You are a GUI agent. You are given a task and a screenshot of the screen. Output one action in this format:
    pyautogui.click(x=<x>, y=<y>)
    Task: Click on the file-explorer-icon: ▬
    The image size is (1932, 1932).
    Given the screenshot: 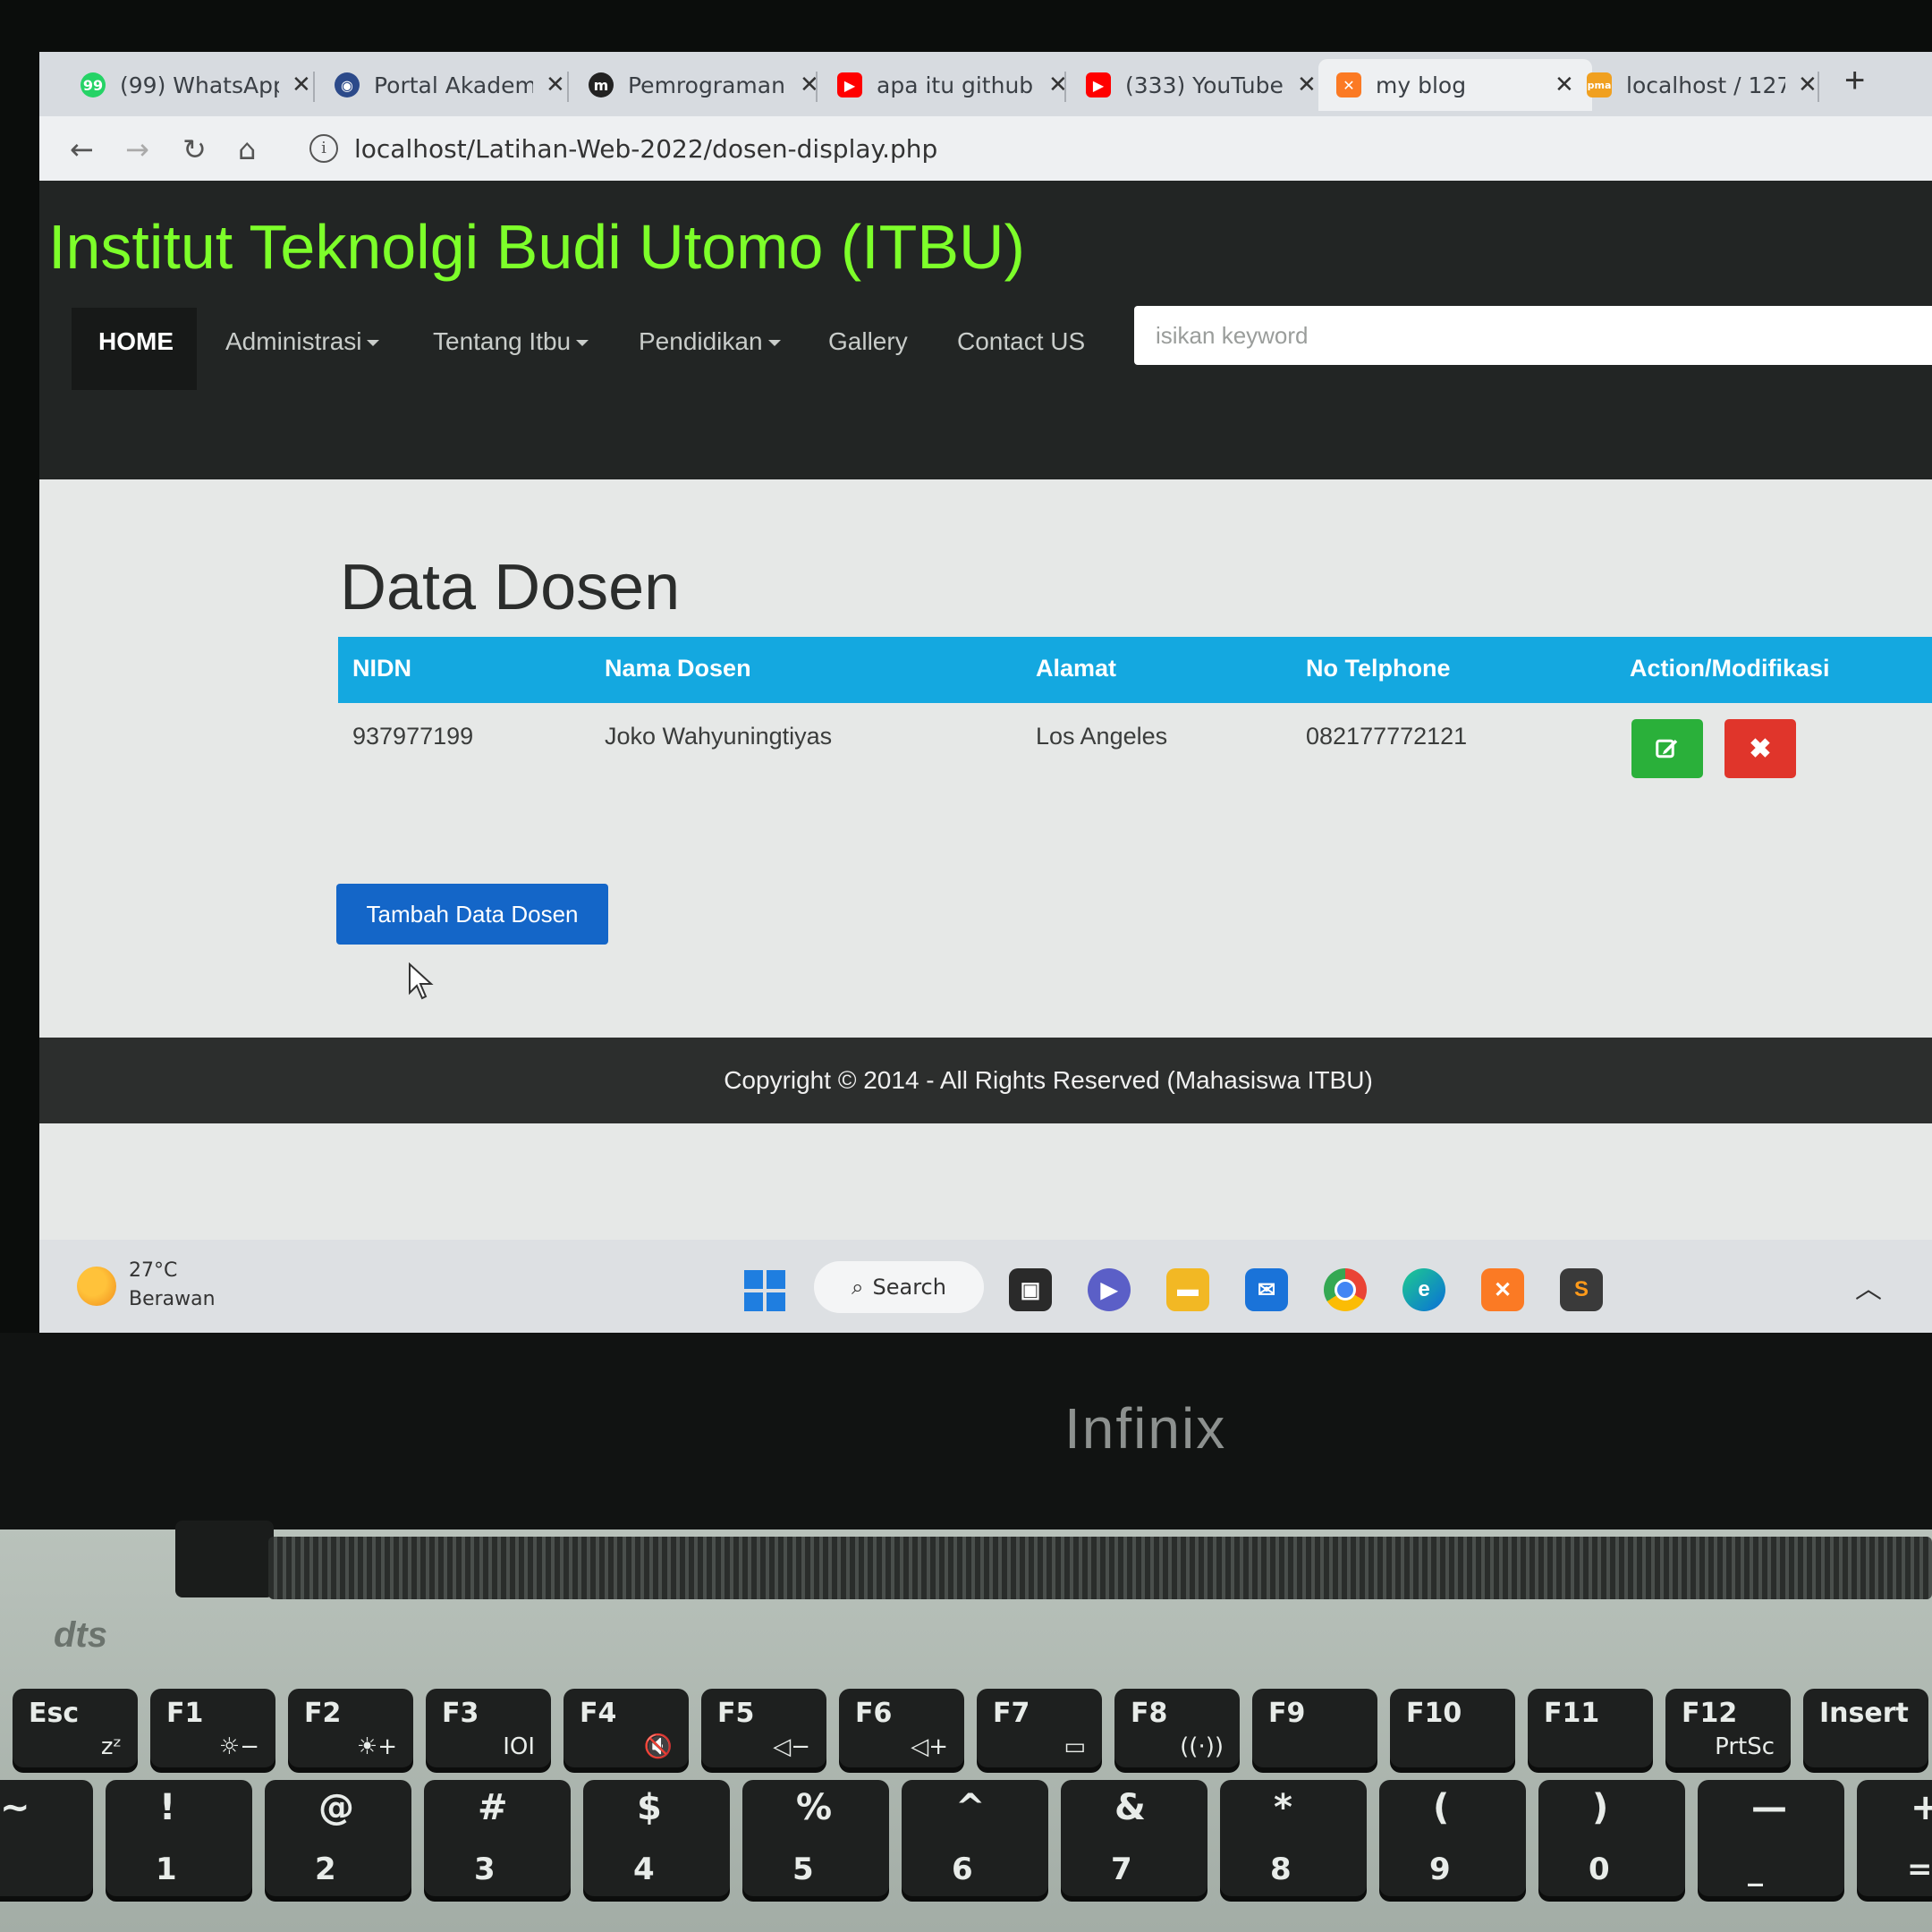 What is the action you would take?
    pyautogui.click(x=1187, y=1289)
    